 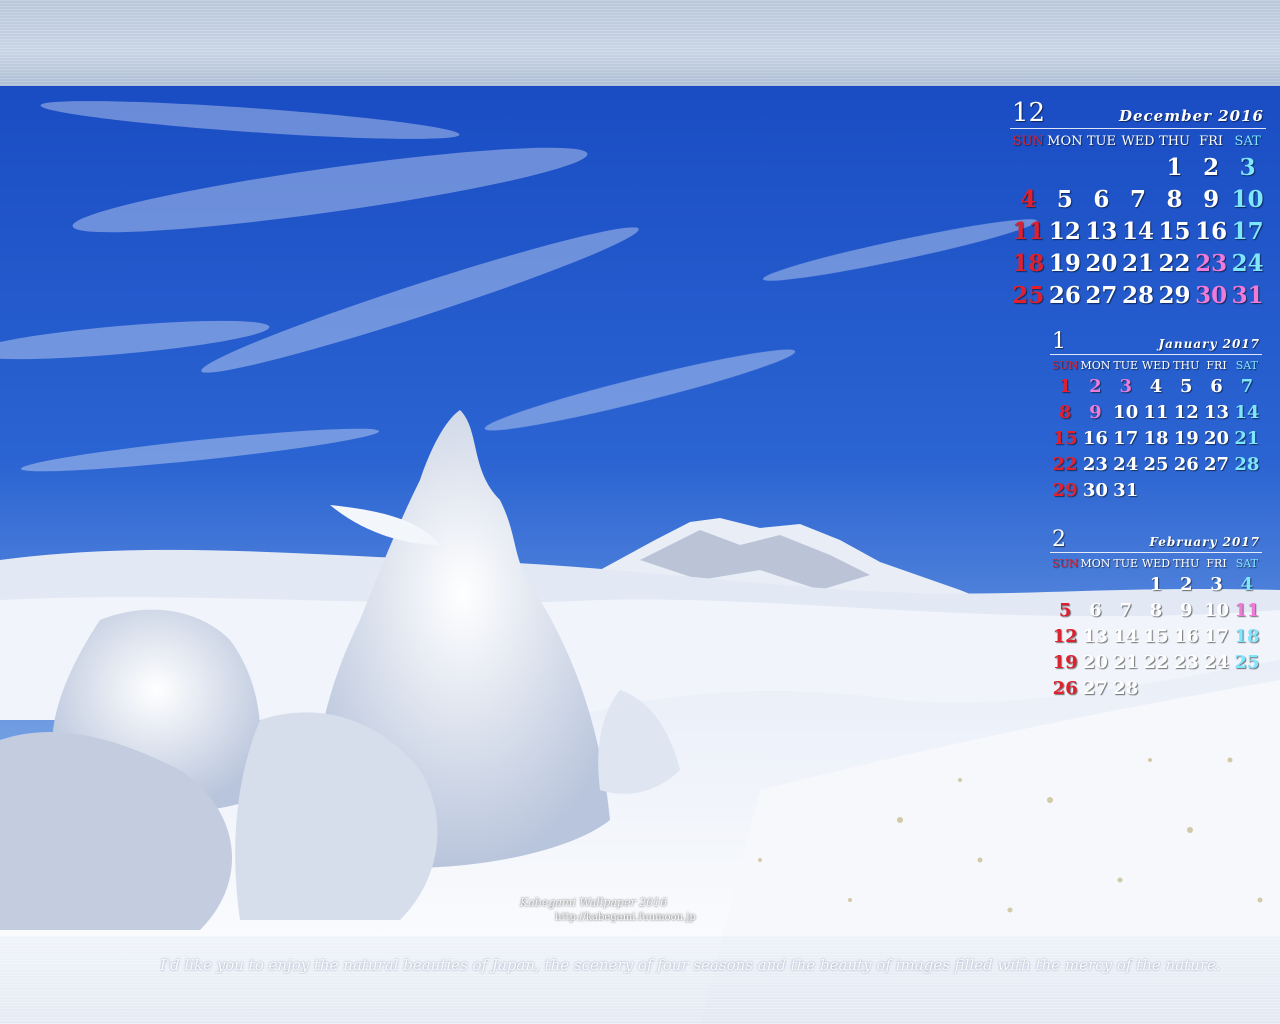 I want to click on weekday-header-row: SUN MON TUE WED THU FRI SAT, so click(x=1138, y=141).